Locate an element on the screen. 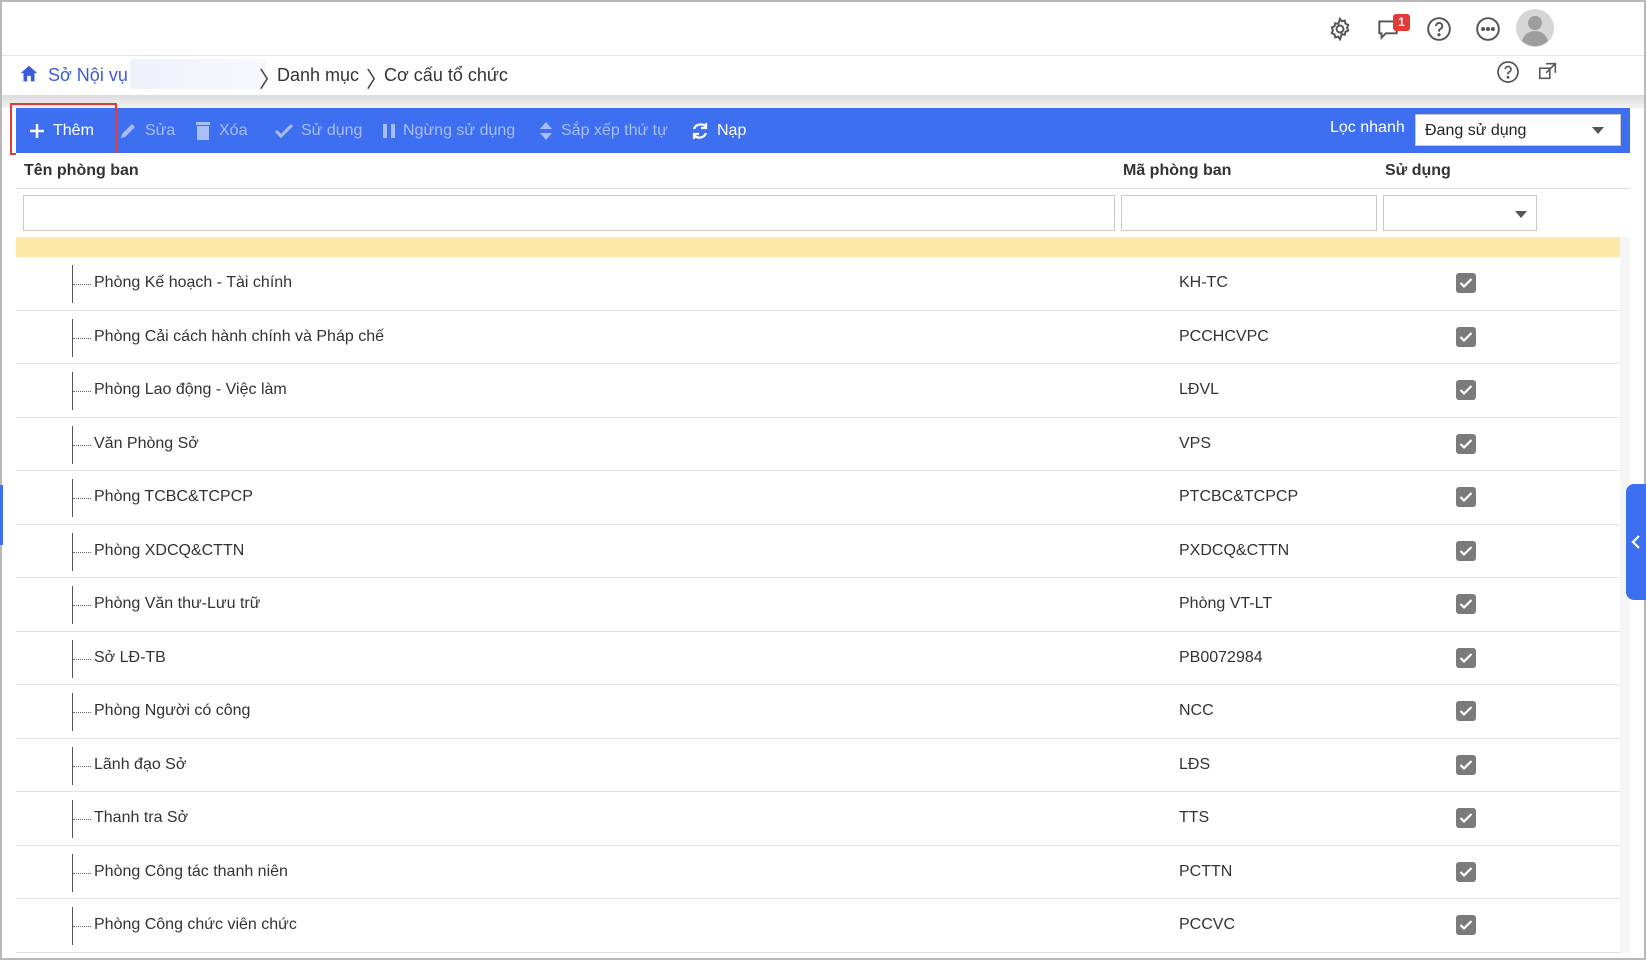 The width and height of the screenshot is (1646, 960). use-button: Sử dụng is located at coordinates (318, 130).